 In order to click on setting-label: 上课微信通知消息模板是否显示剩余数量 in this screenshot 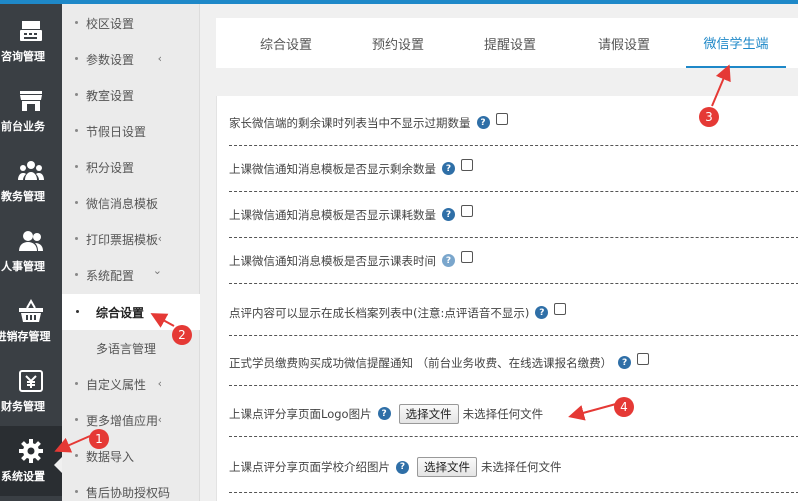, I will do `click(332, 168)`.